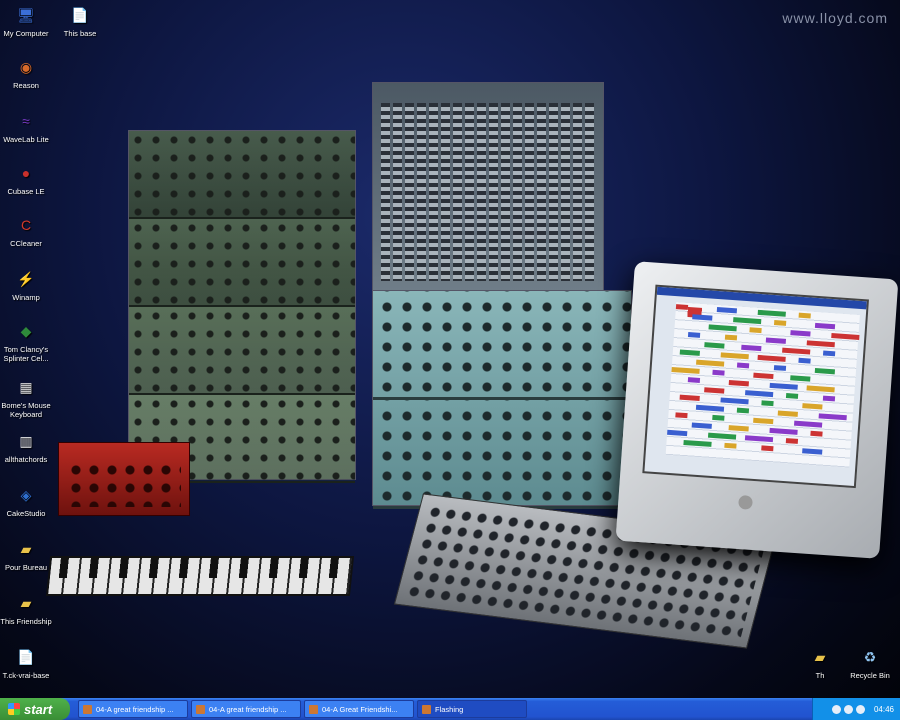  What do you see at coordinates (488, 187) in the screenshot?
I see `wallpaper-mixer-rack` at bounding box center [488, 187].